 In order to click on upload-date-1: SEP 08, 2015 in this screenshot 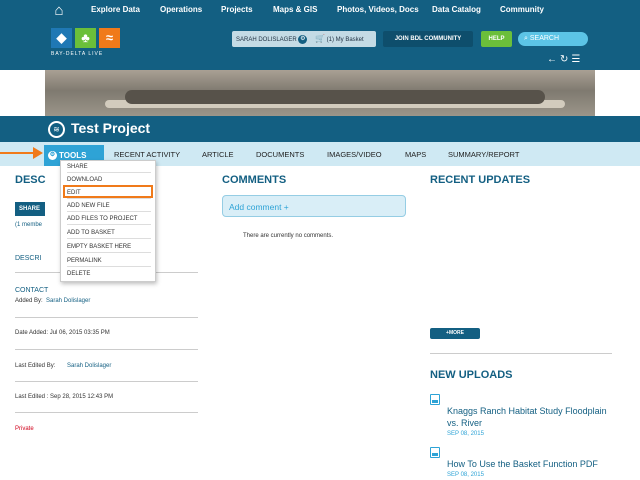, I will do `click(465, 434)`.